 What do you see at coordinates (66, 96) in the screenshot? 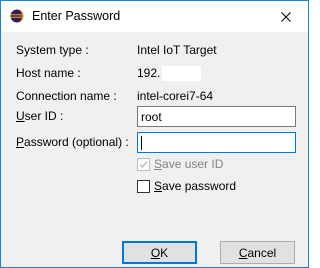
I see `connection-name-label: Connection name :` at bounding box center [66, 96].